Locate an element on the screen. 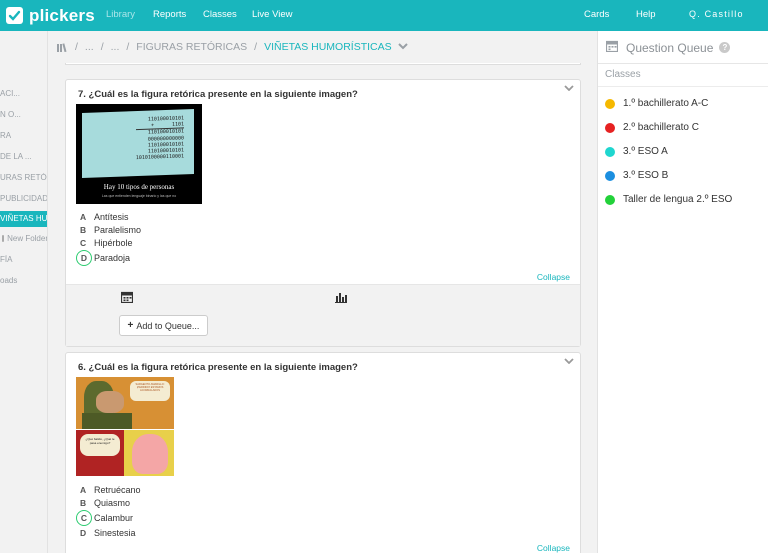 The width and height of the screenshot is (768, 553). choice-text: Paradoja is located at coordinates (112, 257).